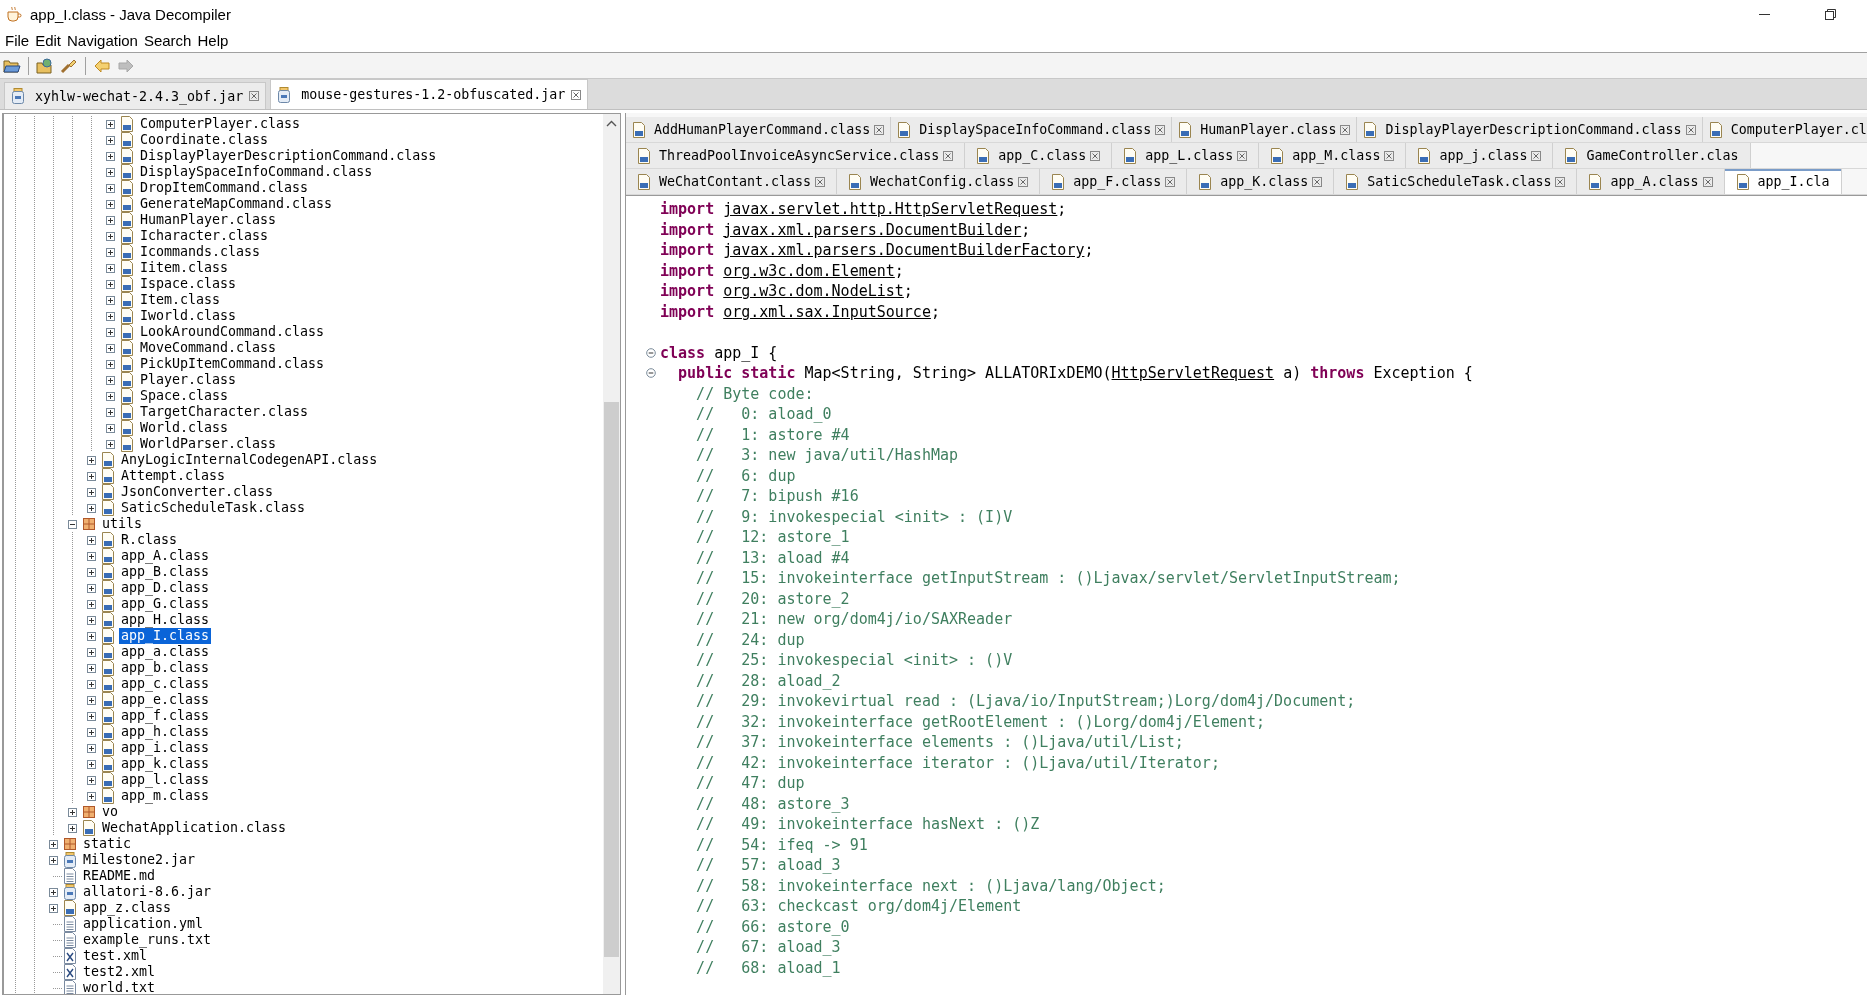 The height and width of the screenshot is (995, 1867). I want to click on tree-item: world.txt, so click(119, 987).